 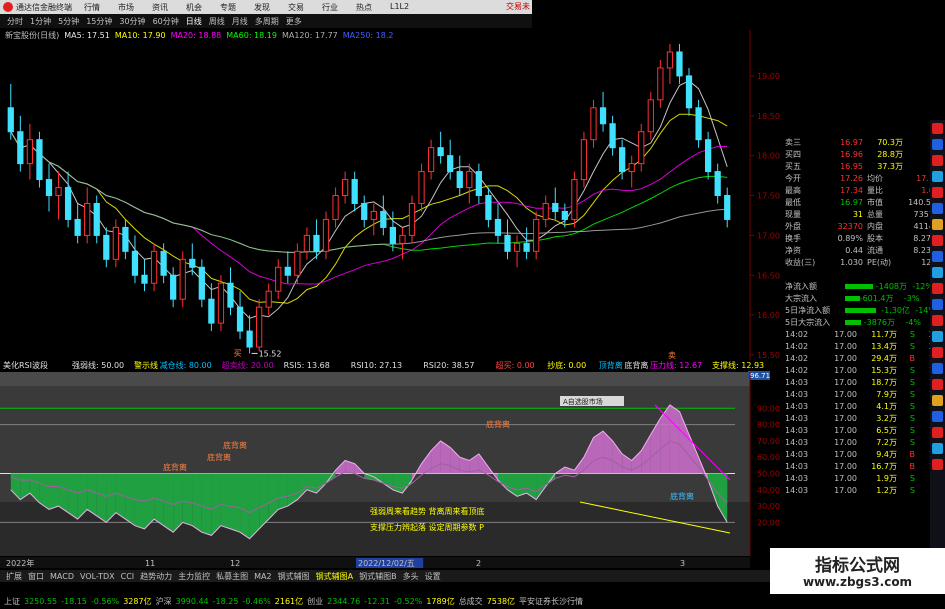 I want to click on indicator-tab-5: 趋势动力, so click(x=156, y=576).